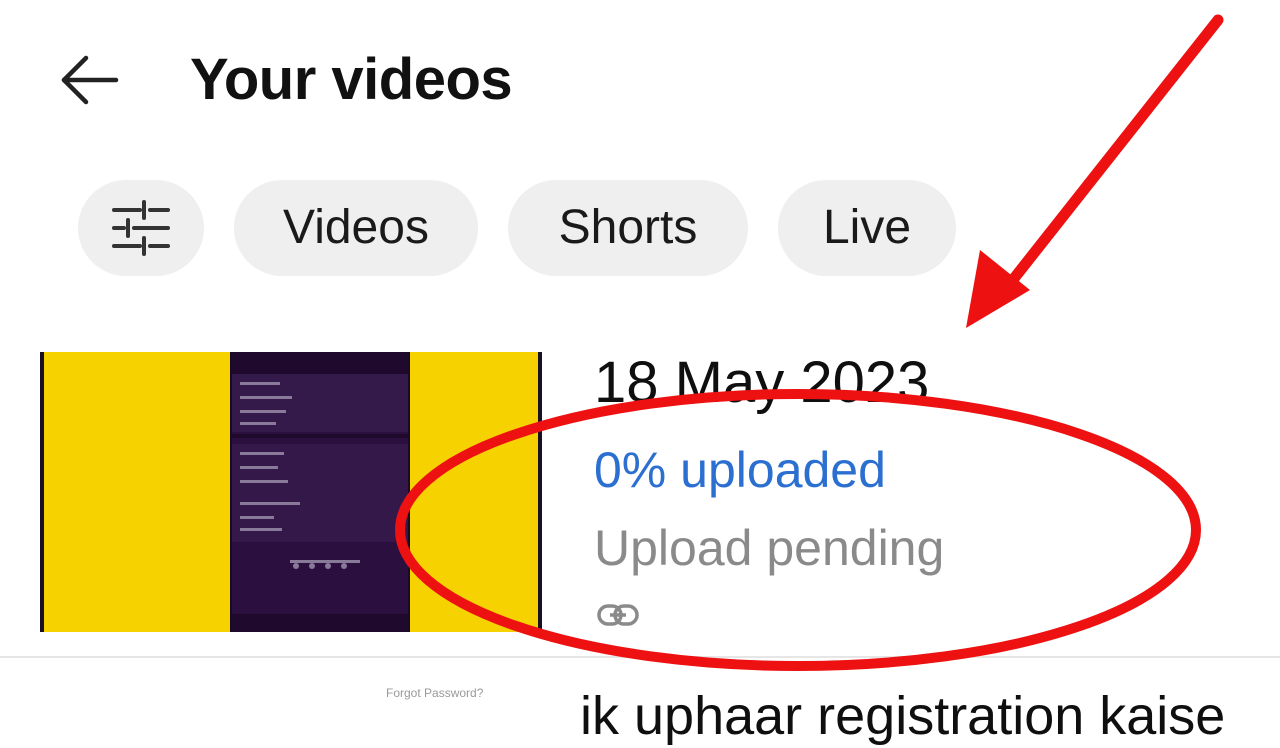 The height and width of the screenshot is (748, 1280). I want to click on chip-shorts: Shorts, so click(628, 228).